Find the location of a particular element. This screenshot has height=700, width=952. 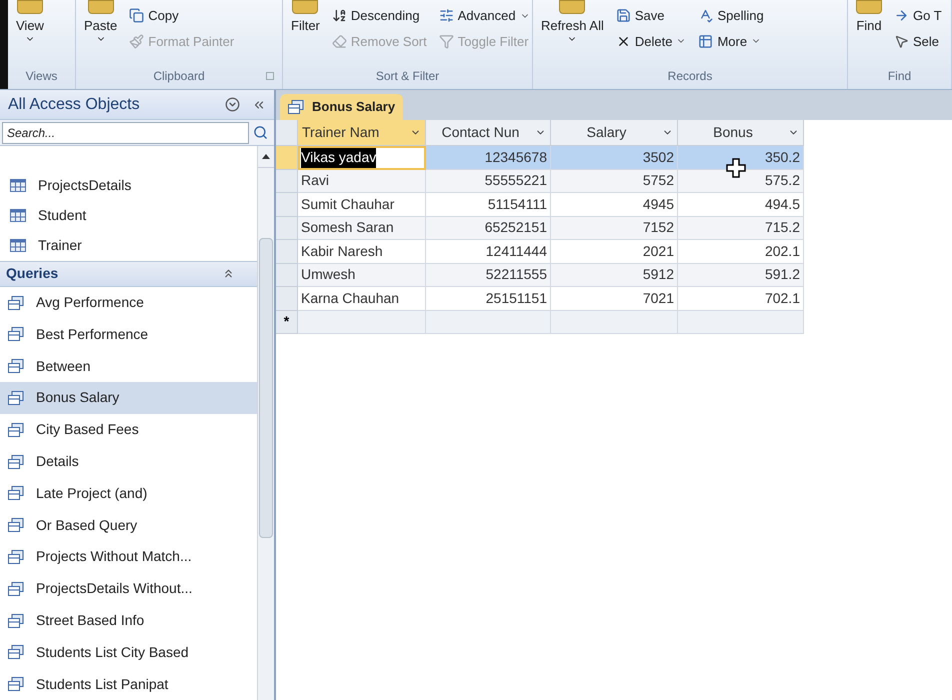

ribbon-button: Go T is located at coordinates (918, 16).